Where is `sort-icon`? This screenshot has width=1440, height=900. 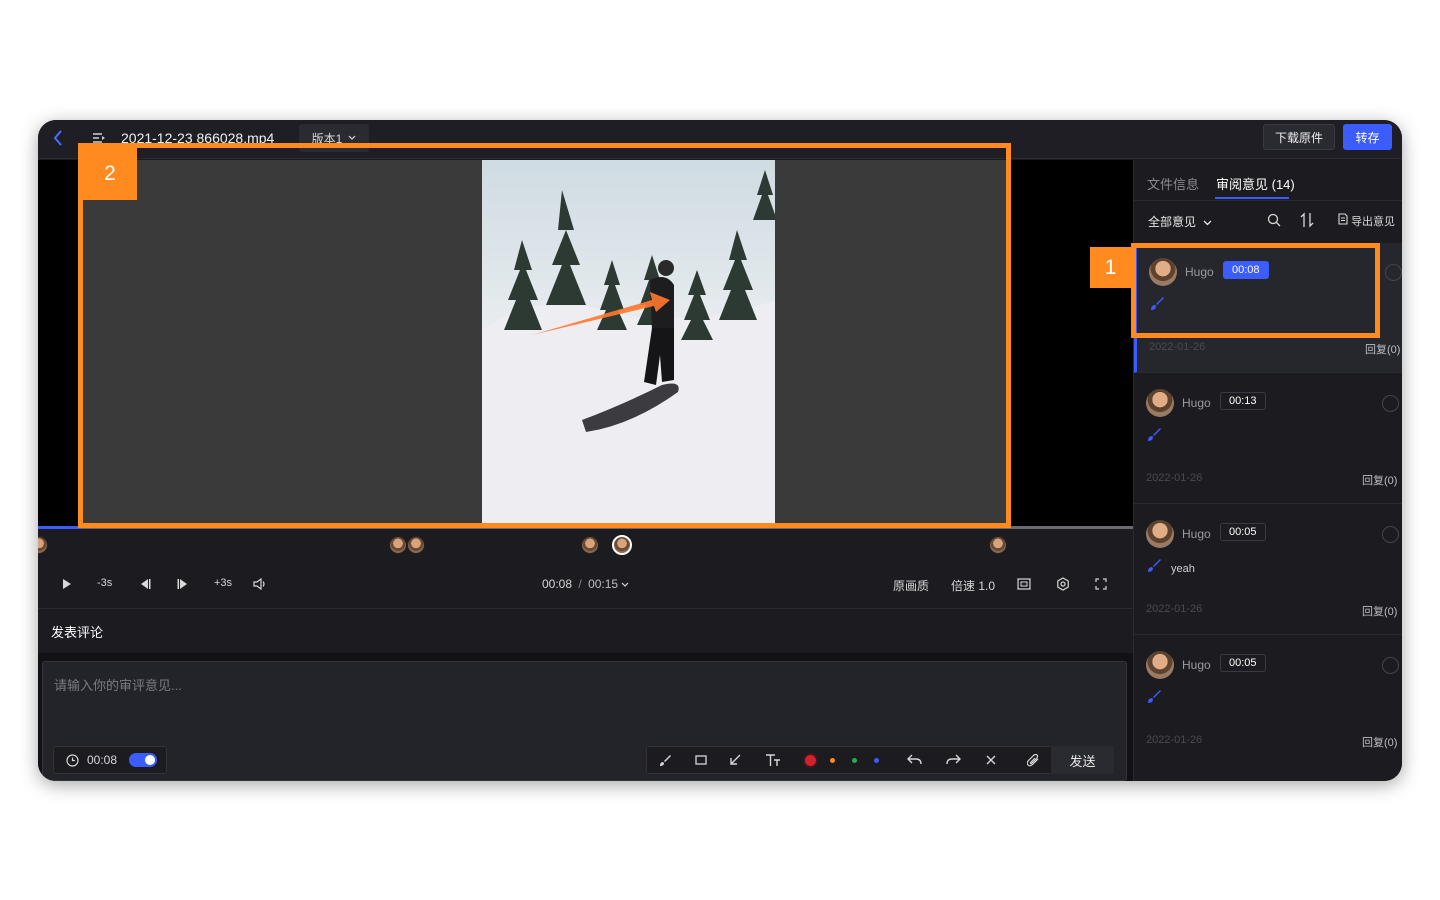
sort-icon is located at coordinates (1307, 222).